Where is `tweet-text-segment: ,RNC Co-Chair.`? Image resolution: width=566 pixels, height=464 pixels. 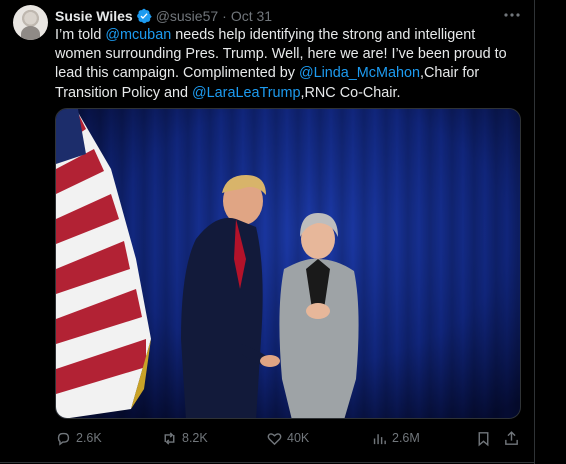
tweet-text-segment: ,RNC Co-Chair. is located at coordinates (350, 92).